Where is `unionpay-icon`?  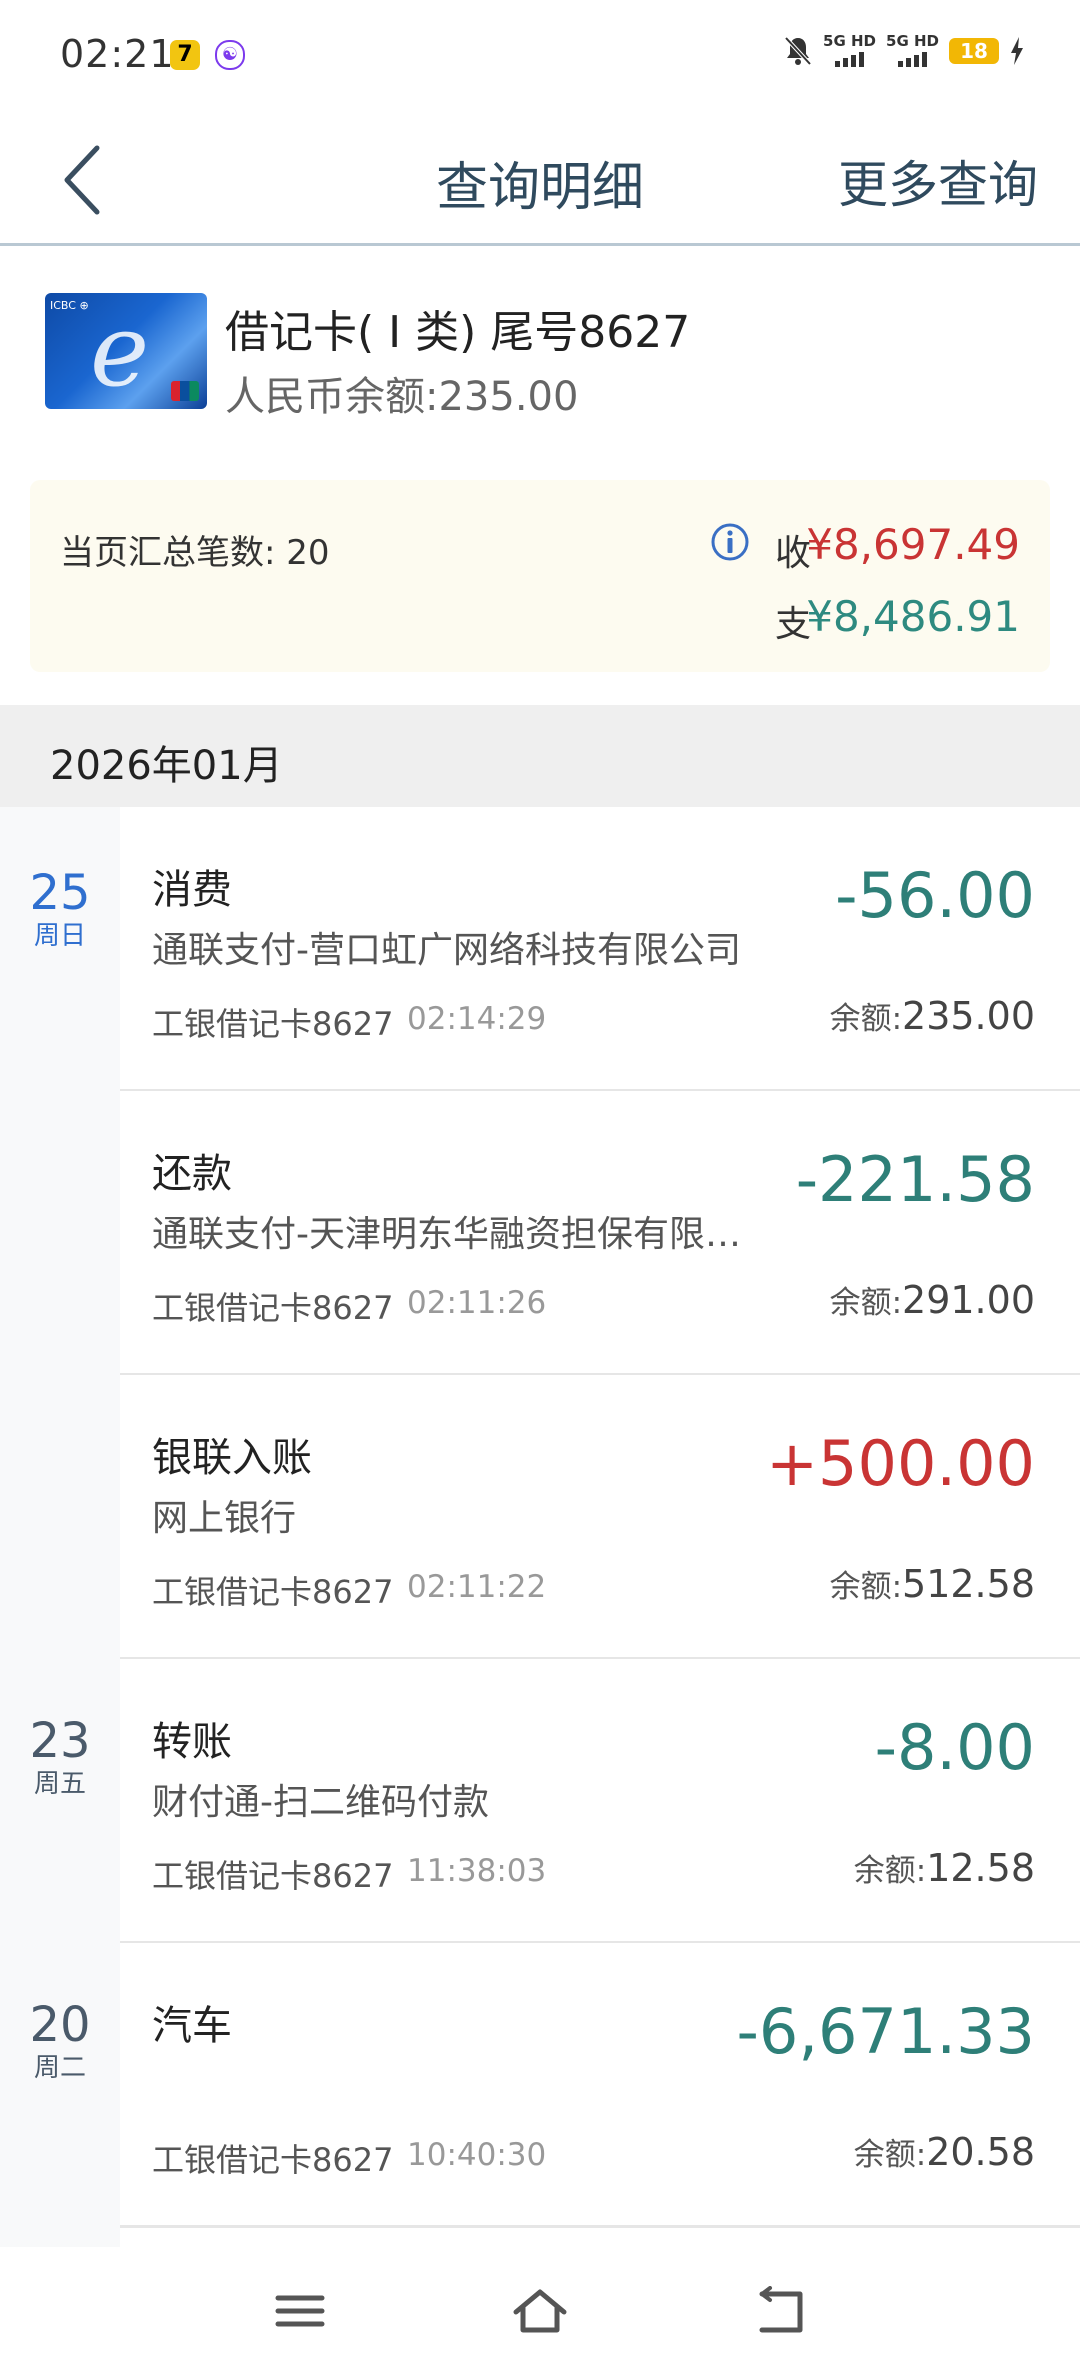
unionpay-icon is located at coordinates (185, 391).